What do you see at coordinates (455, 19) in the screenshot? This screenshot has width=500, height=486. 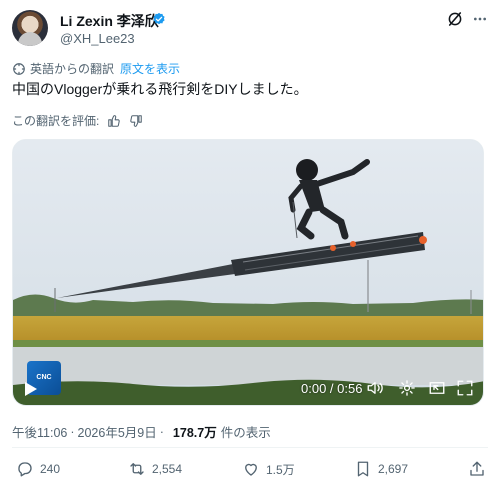 I see `grok-icon` at bounding box center [455, 19].